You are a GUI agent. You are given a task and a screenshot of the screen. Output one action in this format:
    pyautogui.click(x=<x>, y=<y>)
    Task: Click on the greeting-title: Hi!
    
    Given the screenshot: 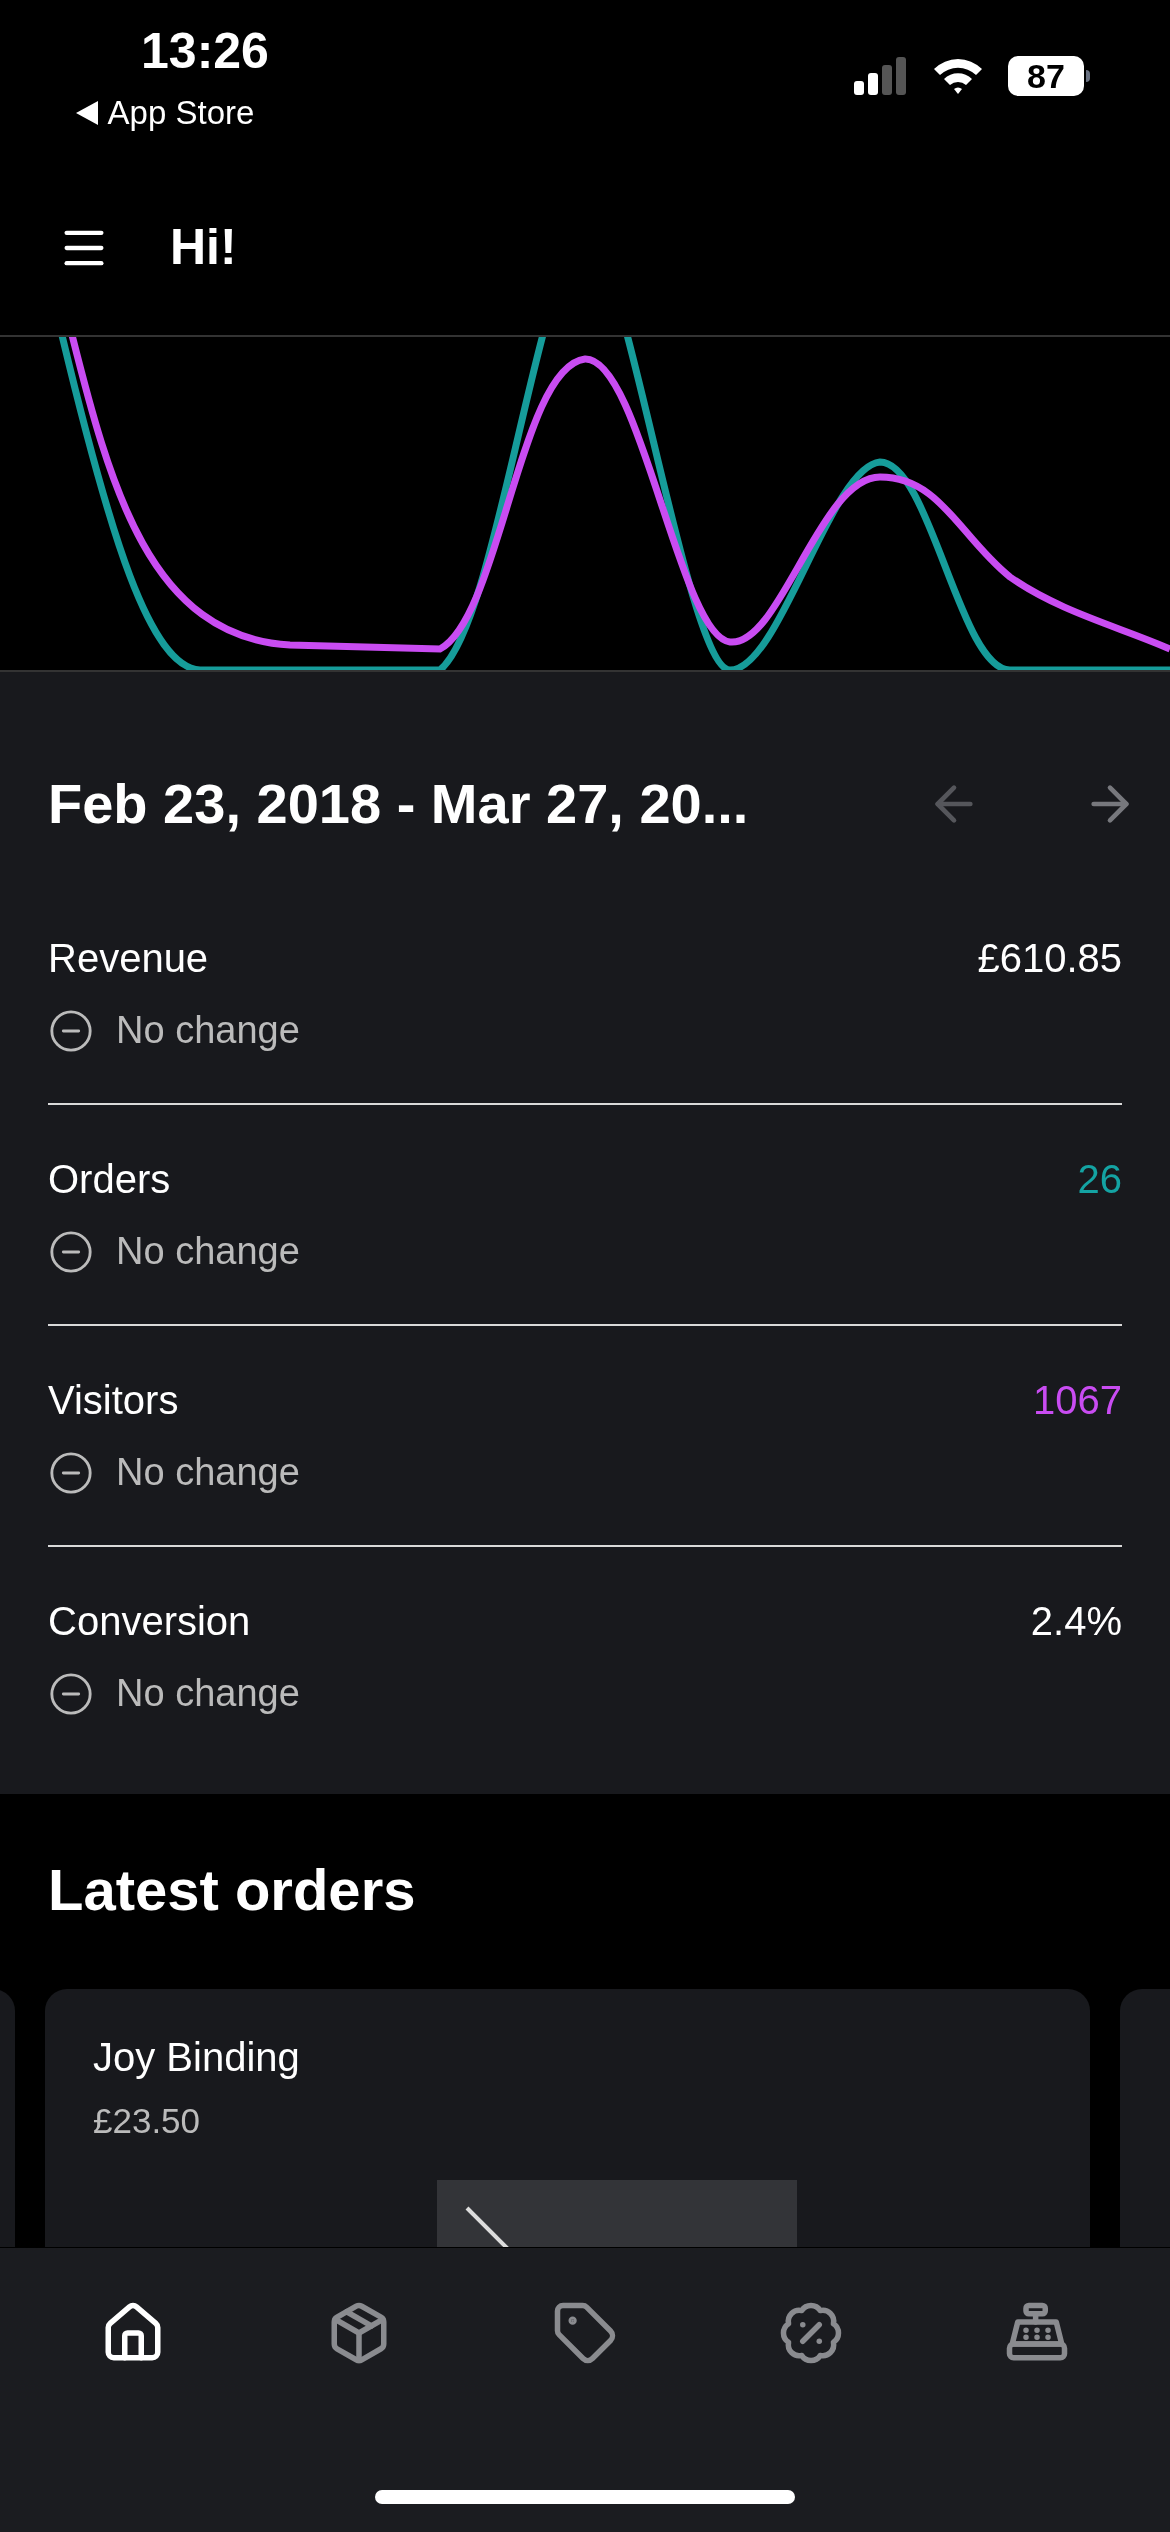 What is the action you would take?
    pyautogui.click(x=203, y=247)
    